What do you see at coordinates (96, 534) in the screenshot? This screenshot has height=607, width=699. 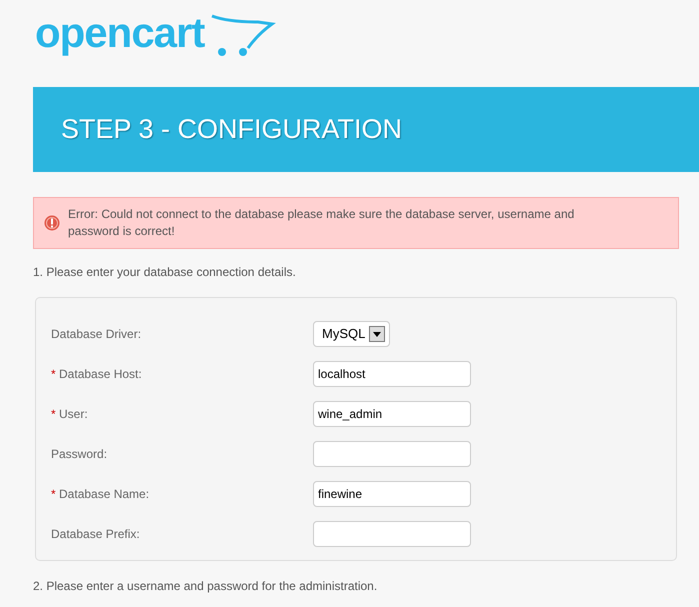 I see `field-label: Database Prefix:` at bounding box center [96, 534].